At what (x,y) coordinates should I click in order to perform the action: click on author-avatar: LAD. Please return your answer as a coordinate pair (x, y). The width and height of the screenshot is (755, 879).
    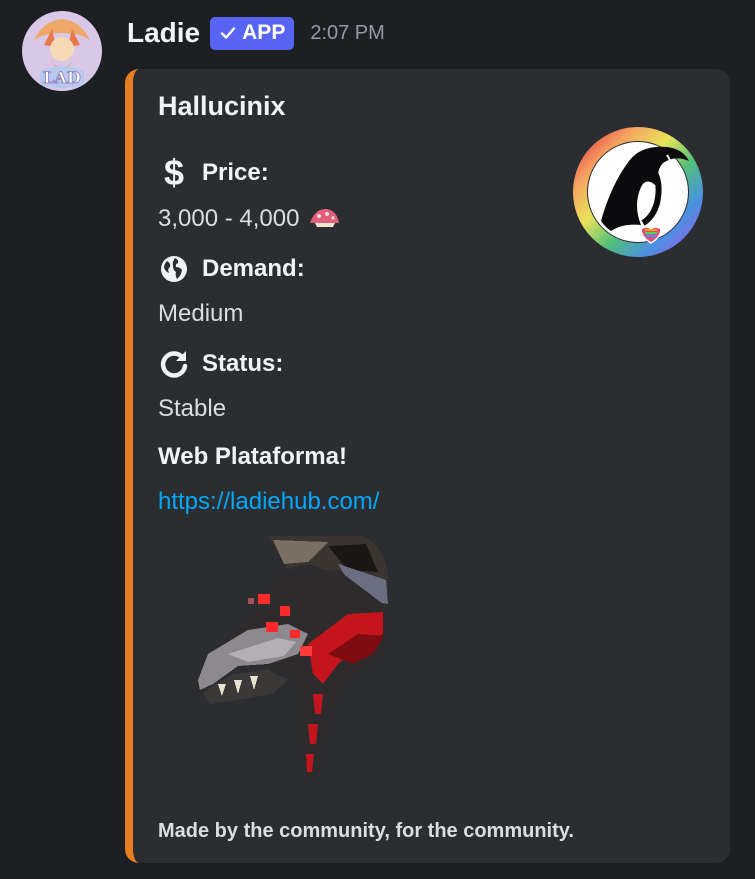
    Looking at the image, I should click on (62, 51).